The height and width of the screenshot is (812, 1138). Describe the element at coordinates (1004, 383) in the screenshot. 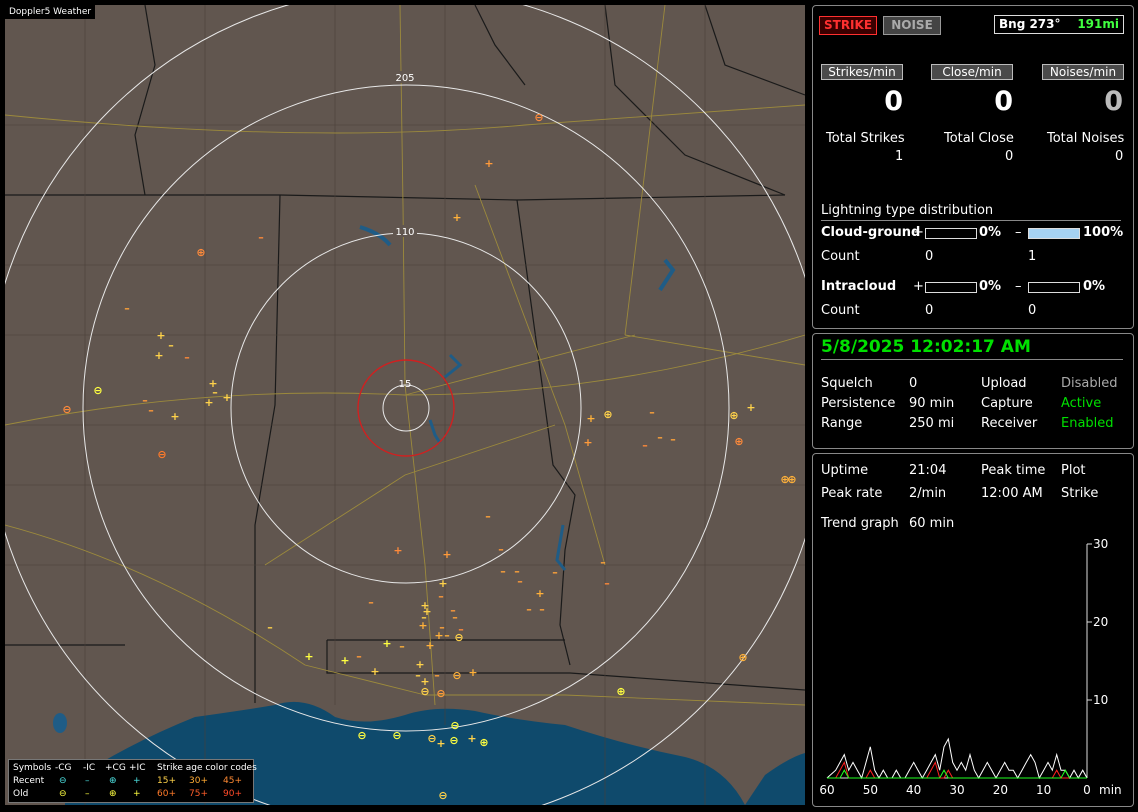

I see `upload-label: Upload` at that location.